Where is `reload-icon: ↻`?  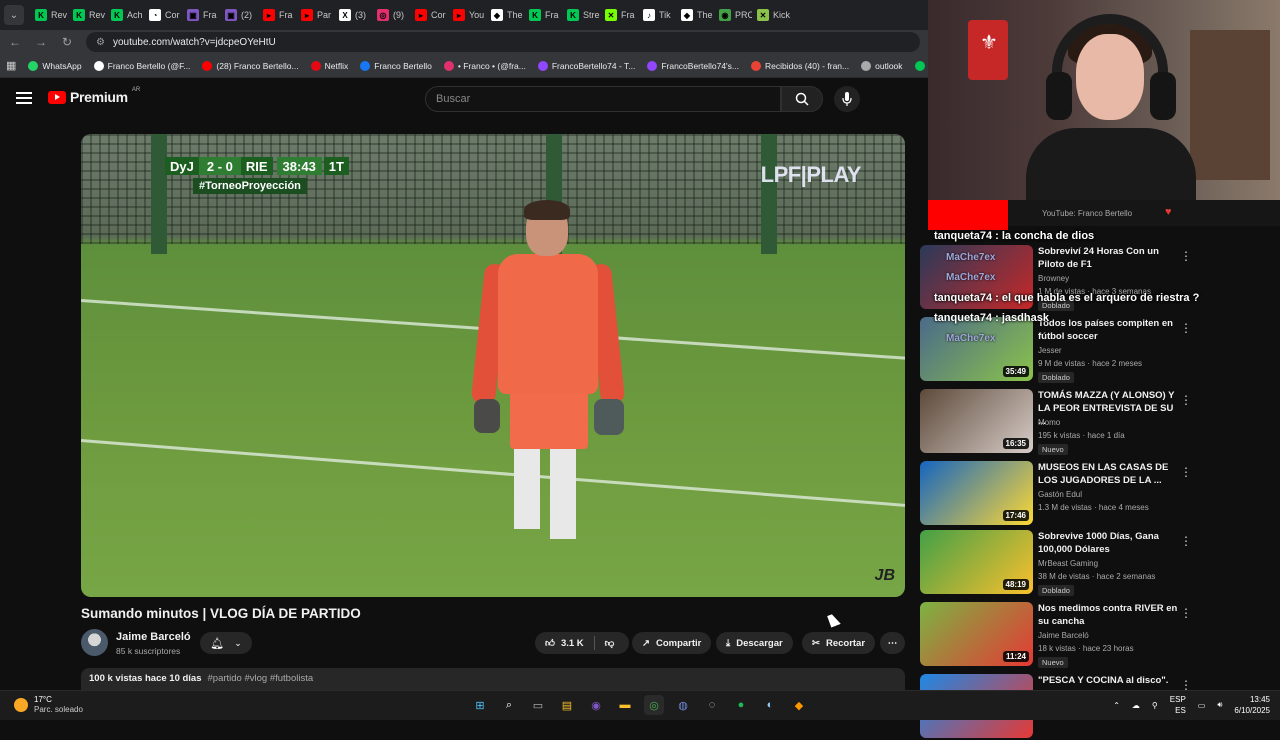 reload-icon: ↻ is located at coordinates (67, 42).